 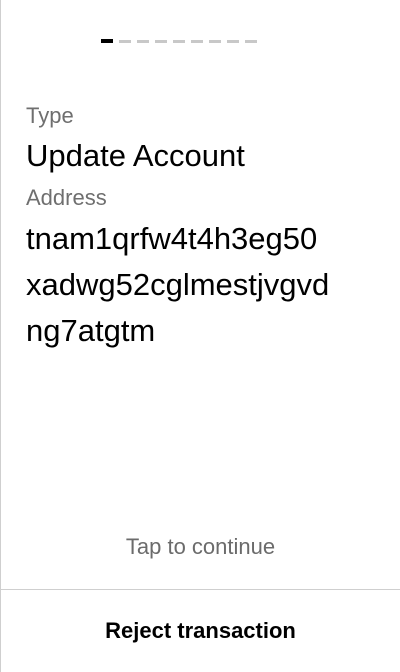 What do you see at coordinates (178, 284) in the screenshot?
I see `address-line-2: xadwg52cglmestjvgvd` at bounding box center [178, 284].